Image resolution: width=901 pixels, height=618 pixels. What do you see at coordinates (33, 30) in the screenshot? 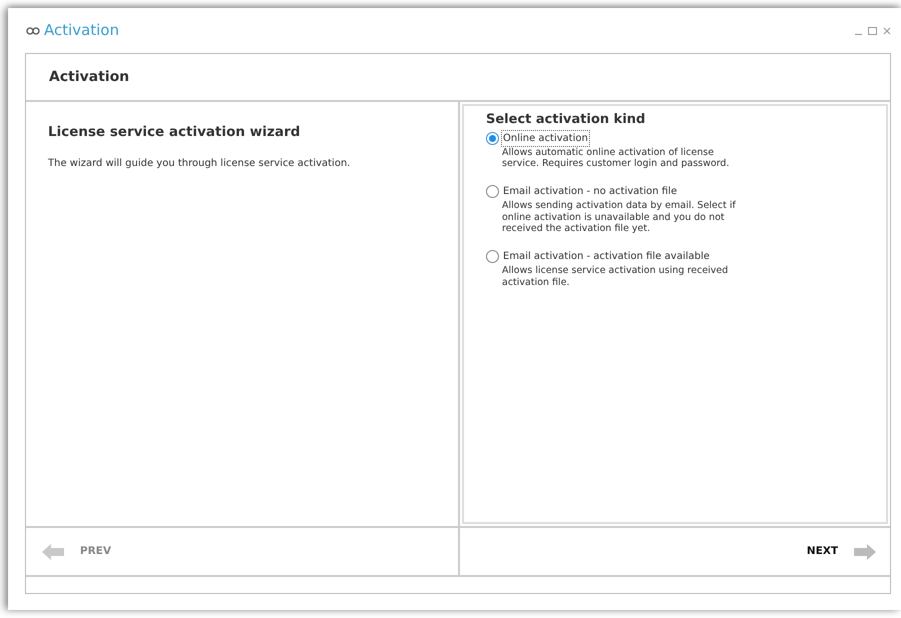
I see `logo-icon` at bounding box center [33, 30].